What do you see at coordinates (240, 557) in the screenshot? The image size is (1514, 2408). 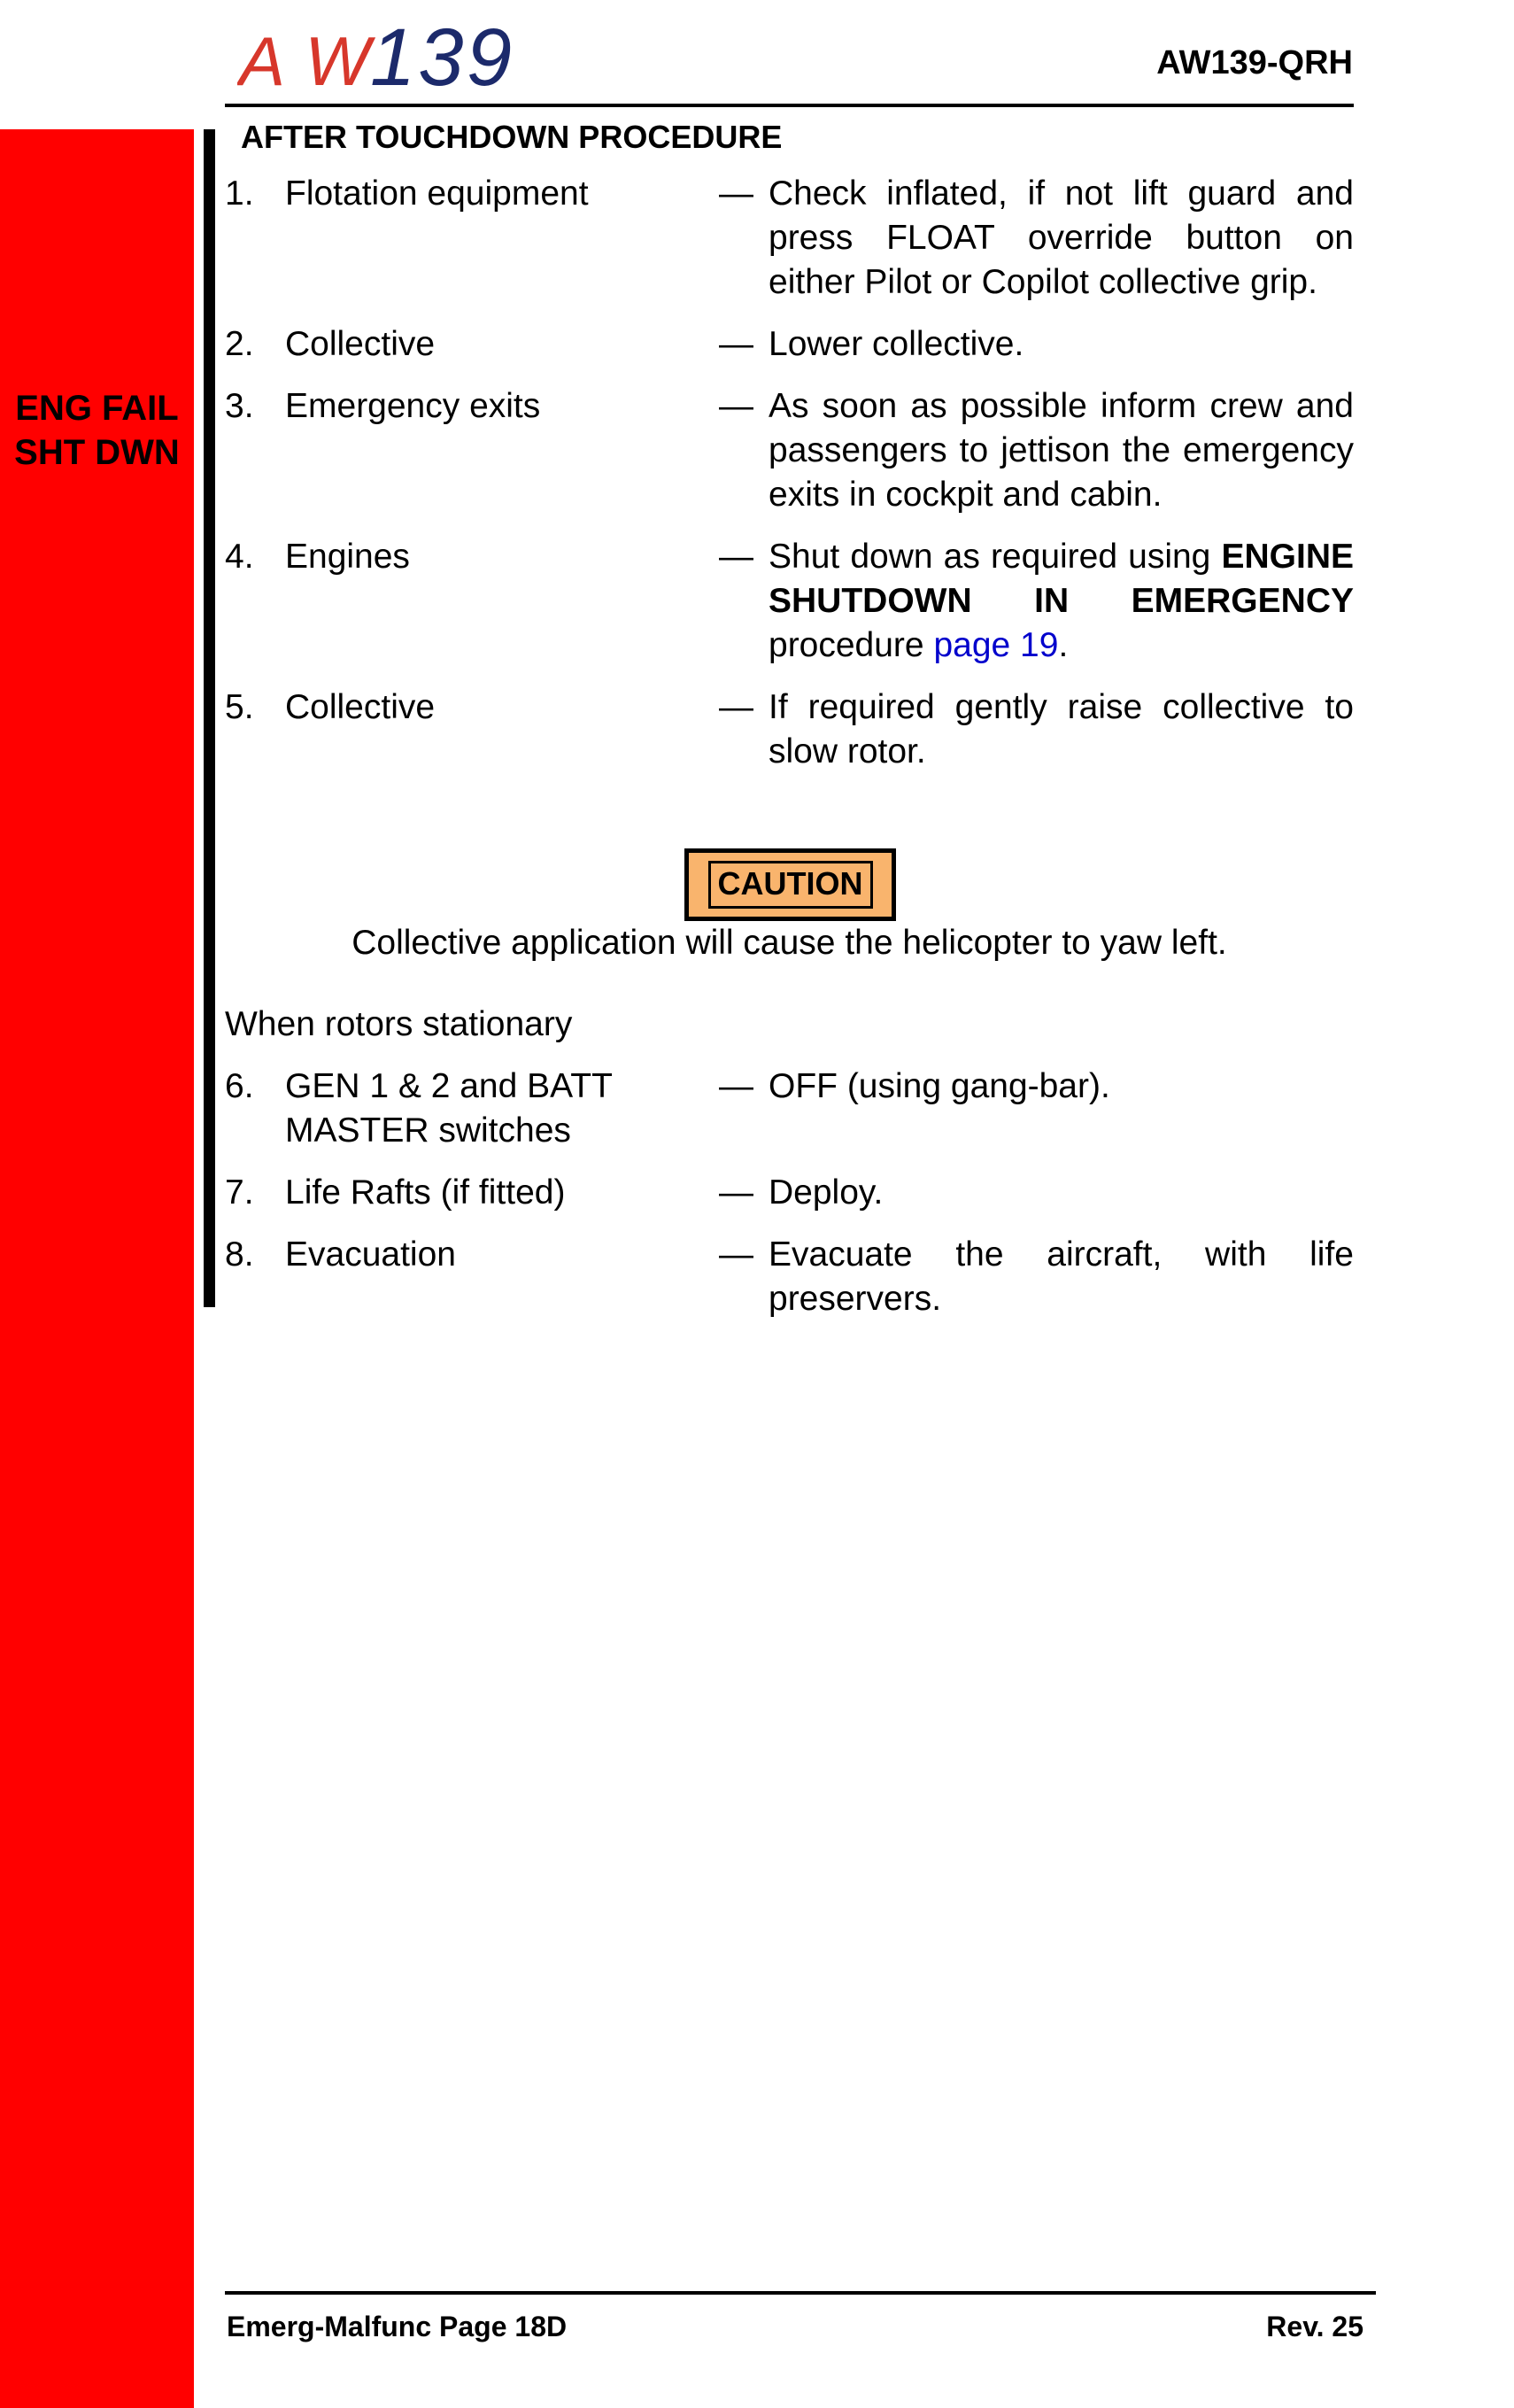 I see `step-number: 4.` at bounding box center [240, 557].